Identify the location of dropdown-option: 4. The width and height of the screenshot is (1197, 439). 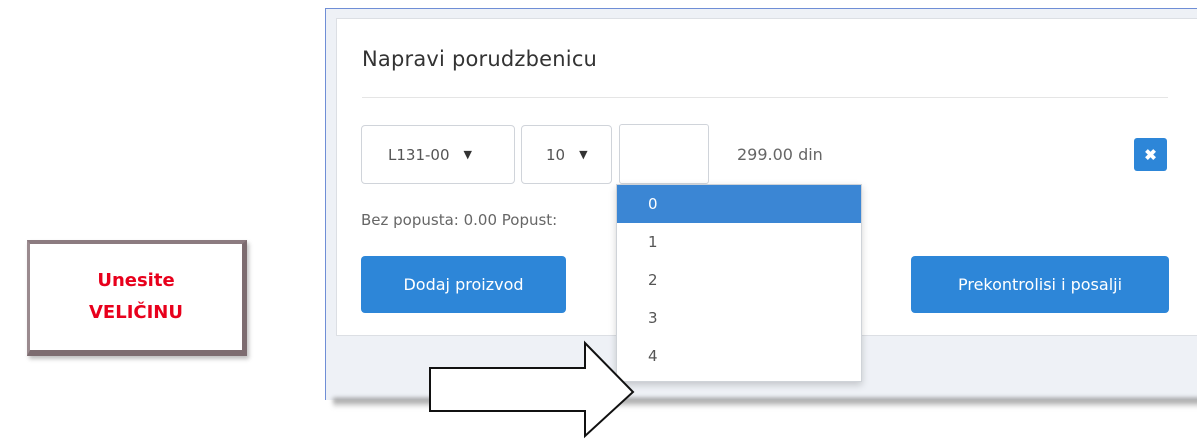
(739, 356).